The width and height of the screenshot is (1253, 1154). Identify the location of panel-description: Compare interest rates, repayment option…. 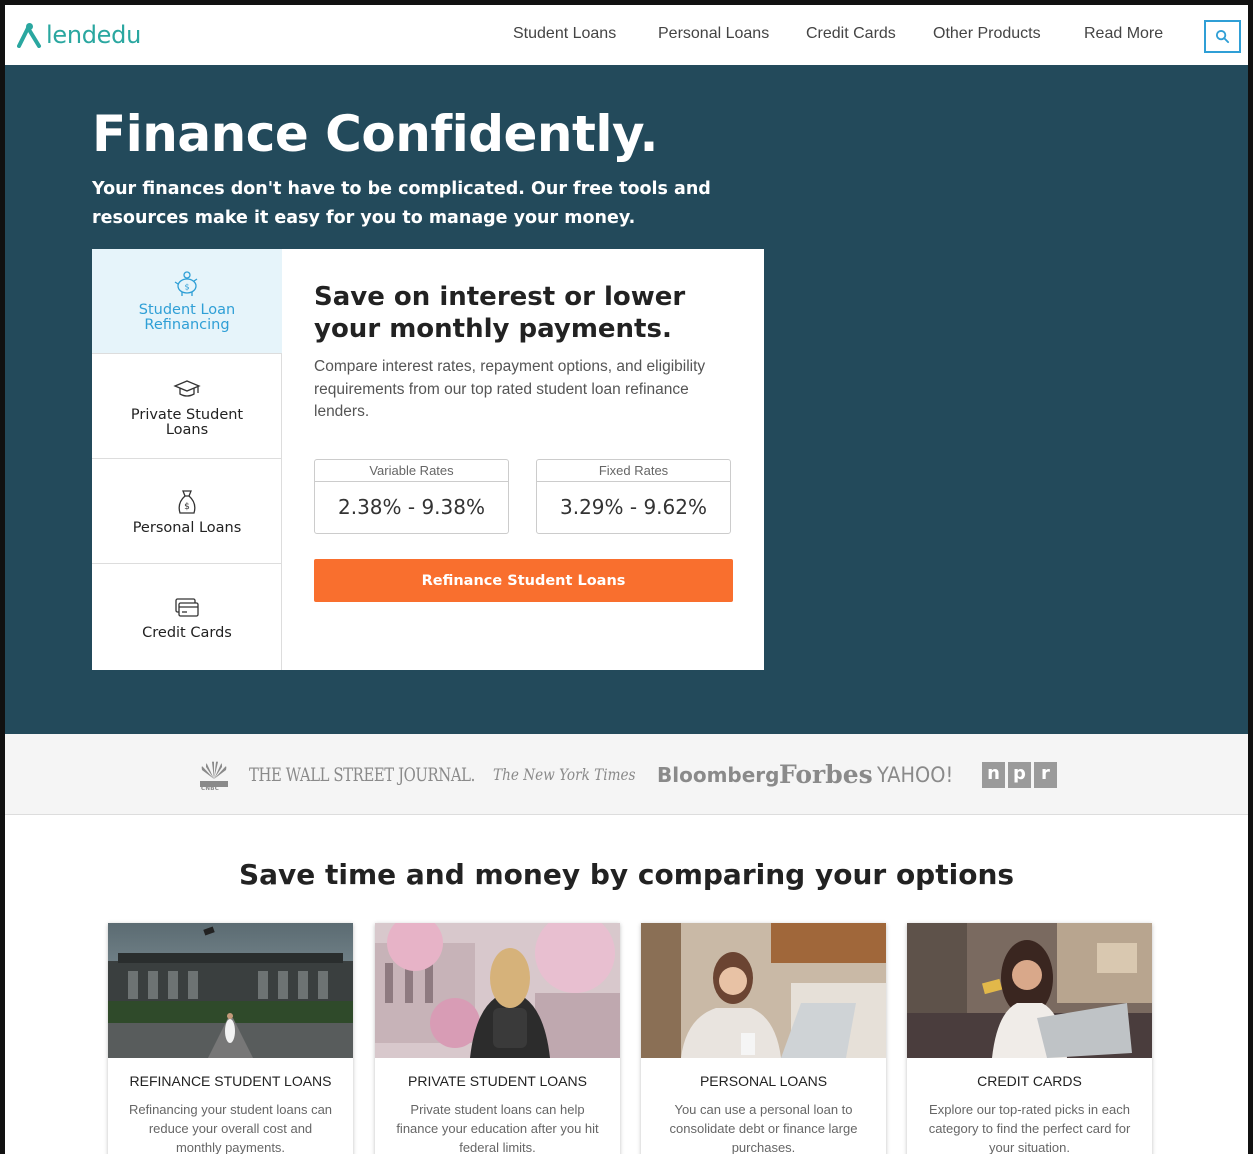
(510, 389).